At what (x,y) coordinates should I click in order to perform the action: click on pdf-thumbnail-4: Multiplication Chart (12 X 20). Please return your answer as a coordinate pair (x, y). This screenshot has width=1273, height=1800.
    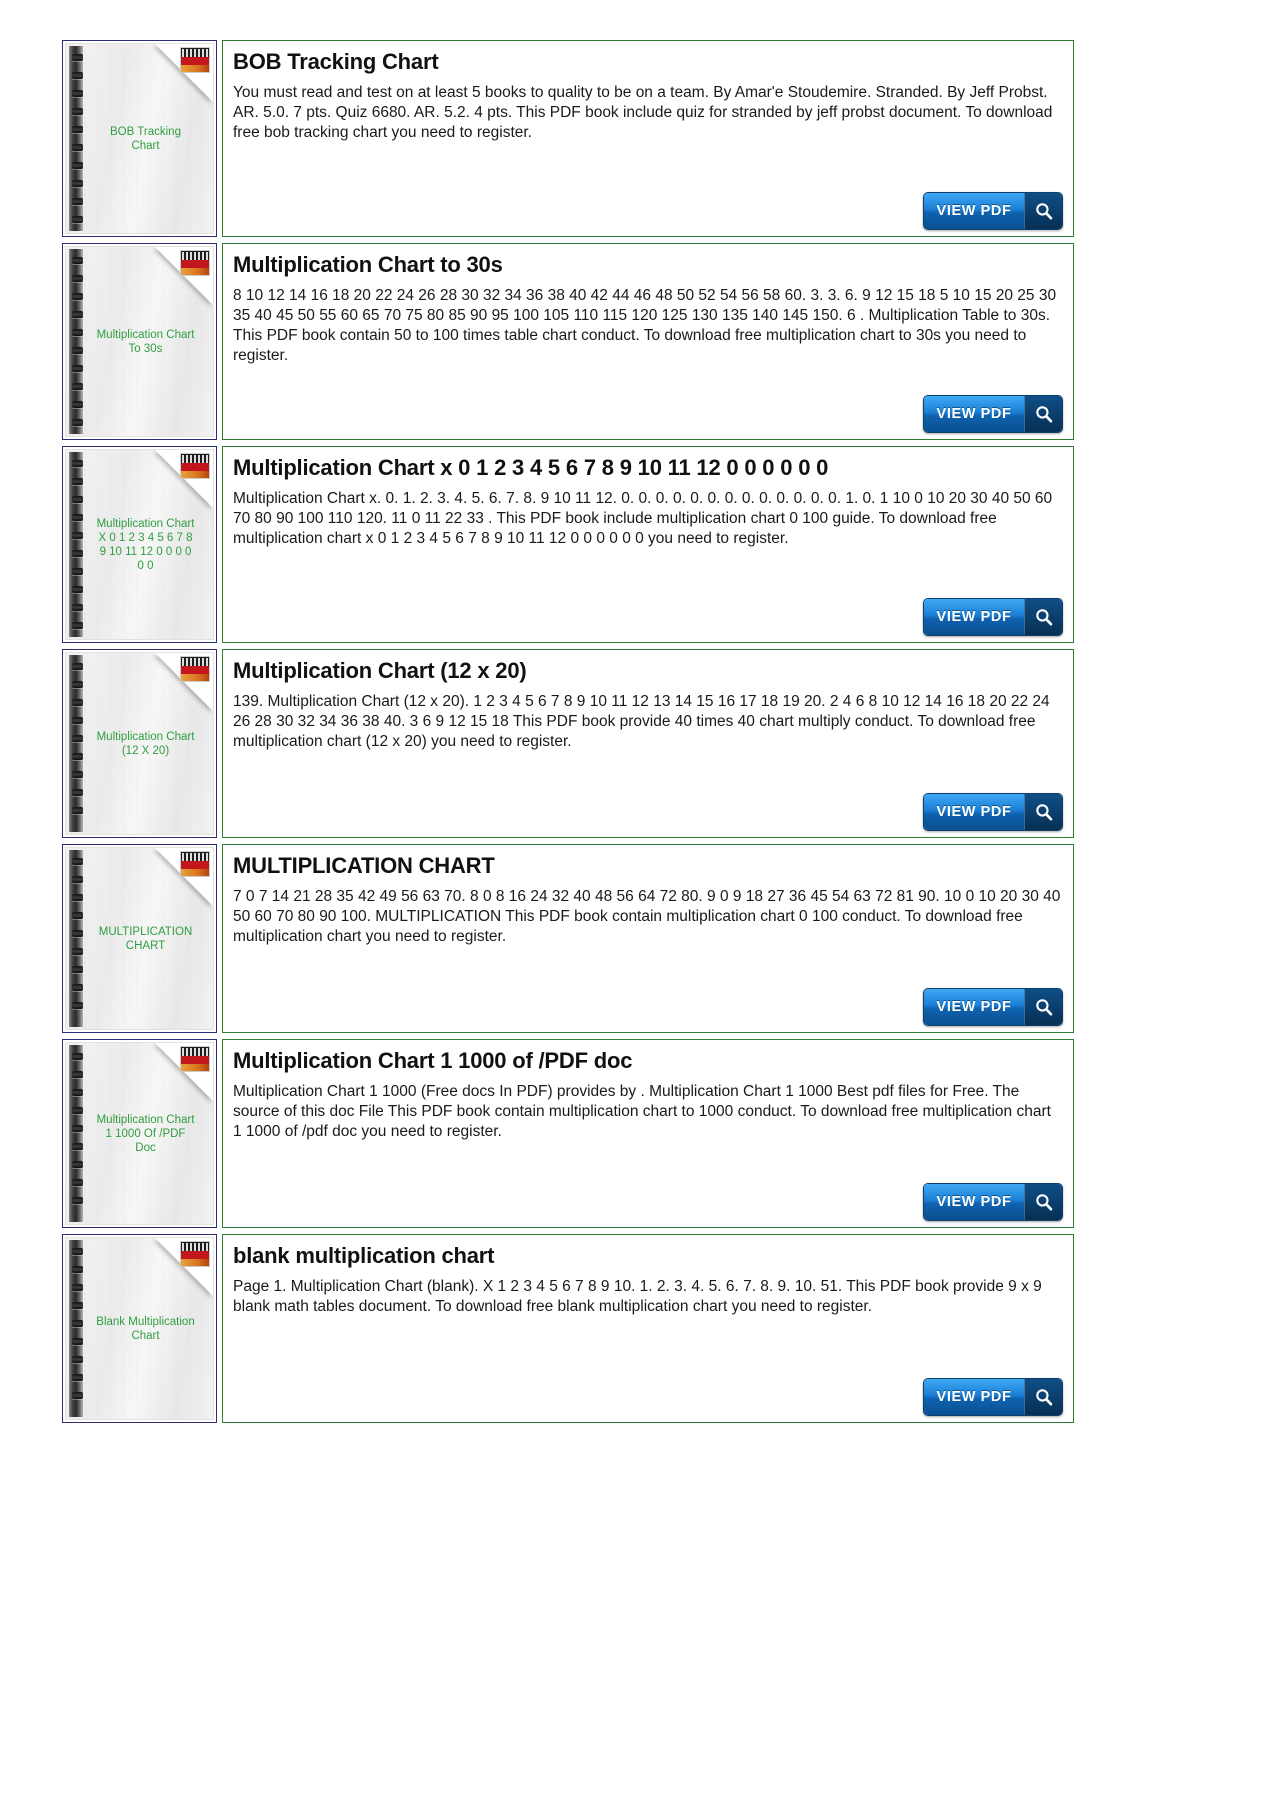
    Looking at the image, I should click on (139, 743).